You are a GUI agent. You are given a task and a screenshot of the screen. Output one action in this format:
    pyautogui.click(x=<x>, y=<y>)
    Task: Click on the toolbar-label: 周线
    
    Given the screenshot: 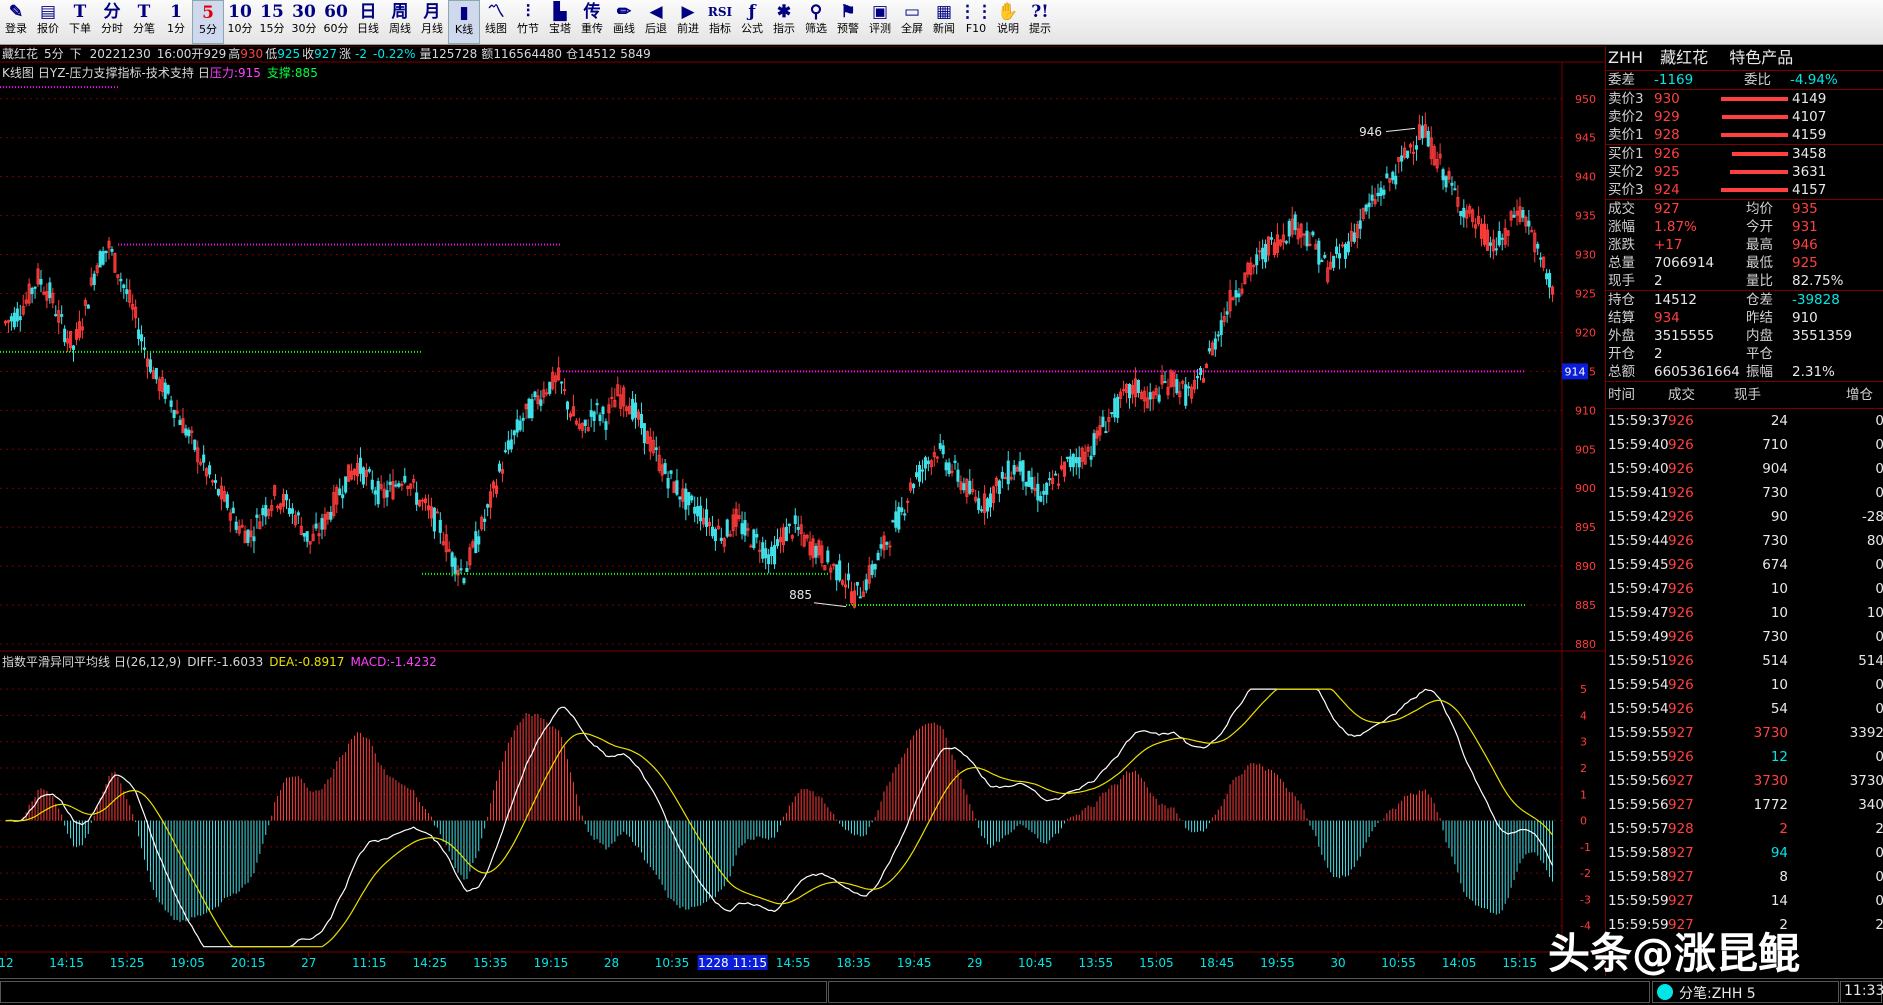 What is the action you would take?
    pyautogui.click(x=400, y=28)
    